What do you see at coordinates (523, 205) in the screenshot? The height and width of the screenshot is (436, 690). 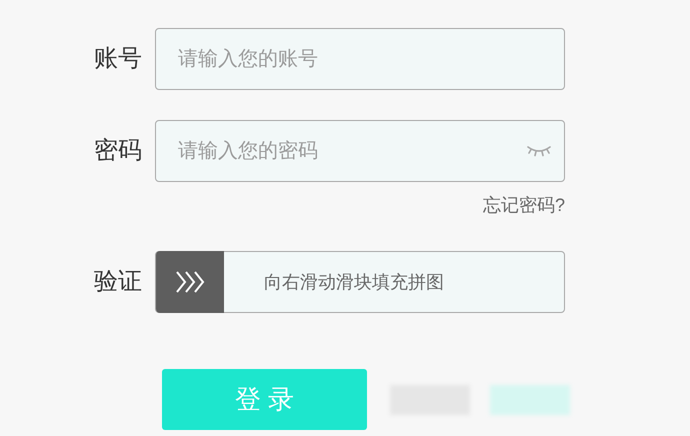 I see `forgot-password-link: 忘记密码?` at bounding box center [523, 205].